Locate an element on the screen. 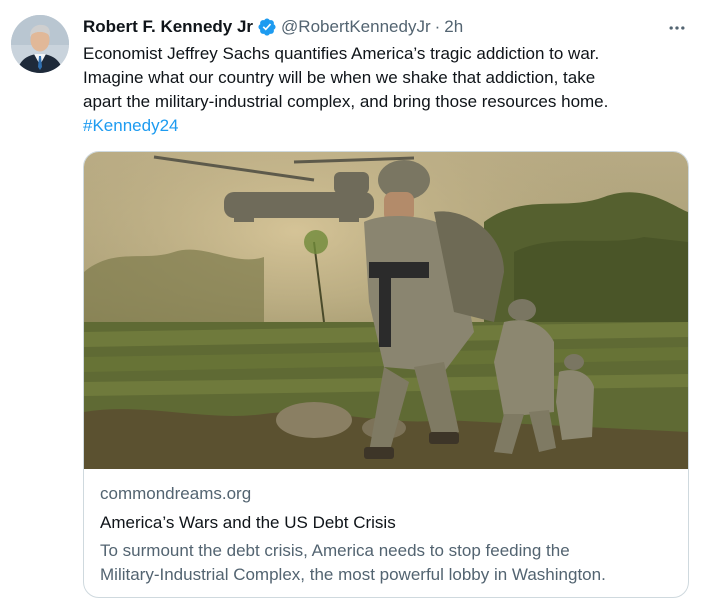  author-name: Robert F. Kennedy Jr is located at coordinates (168, 27).